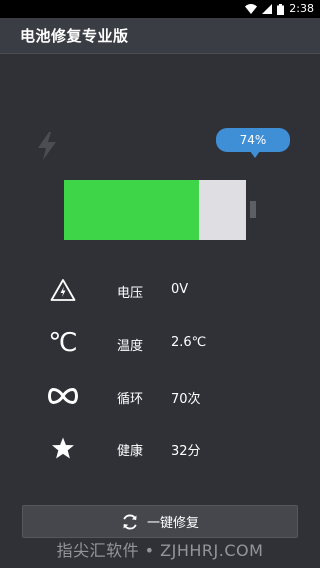  What do you see at coordinates (63, 448) in the screenshot?
I see `star-icon` at bounding box center [63, 448].